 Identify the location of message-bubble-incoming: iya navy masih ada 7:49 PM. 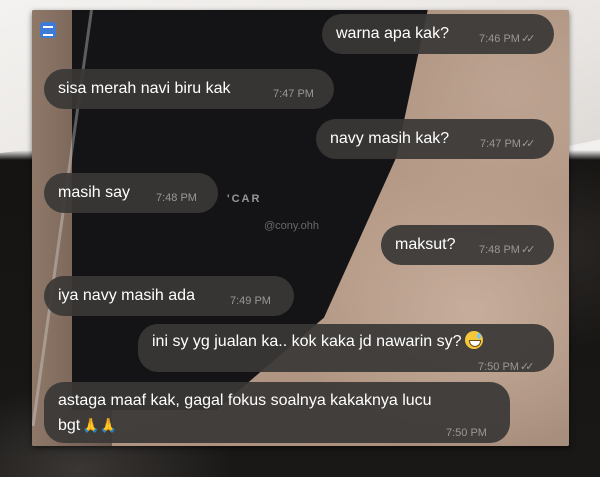
(169, 296).